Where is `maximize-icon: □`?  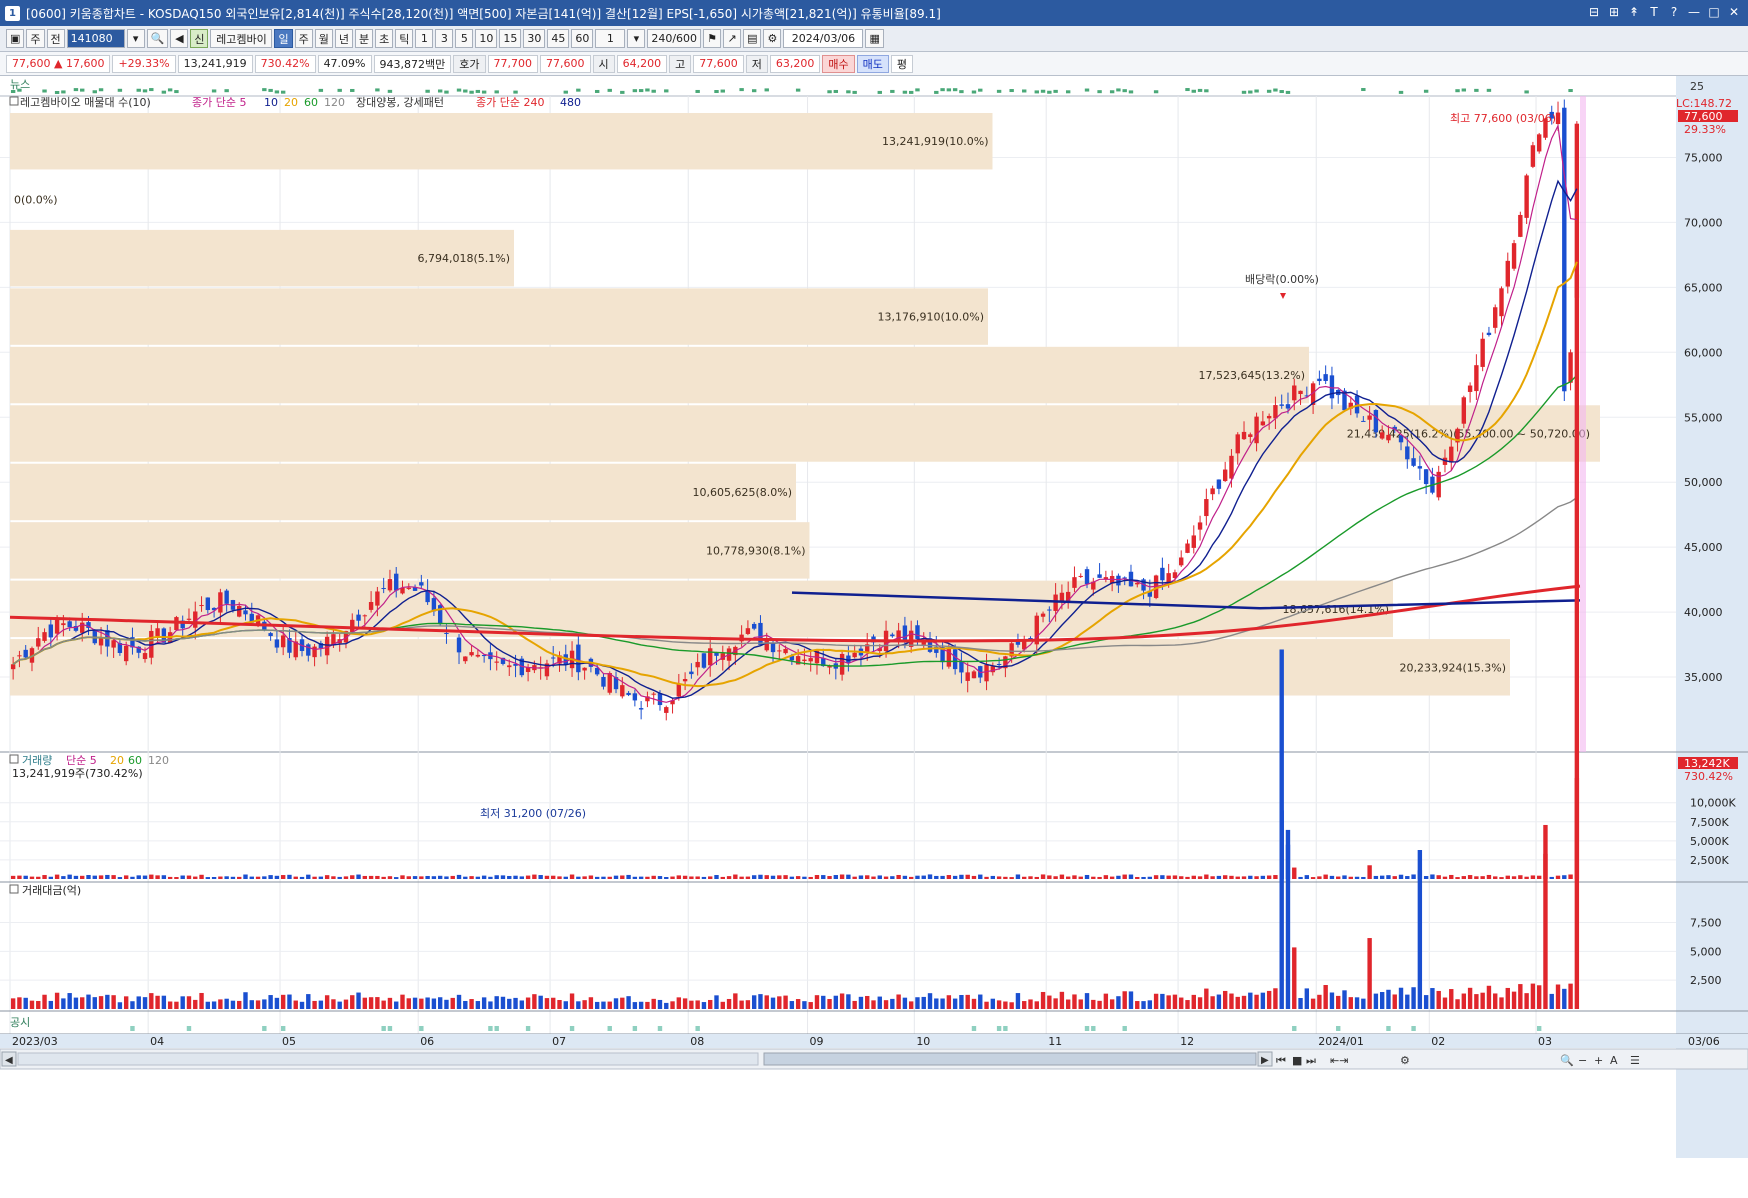 maximize-icon: □ is located at coordinates (1714, 12).